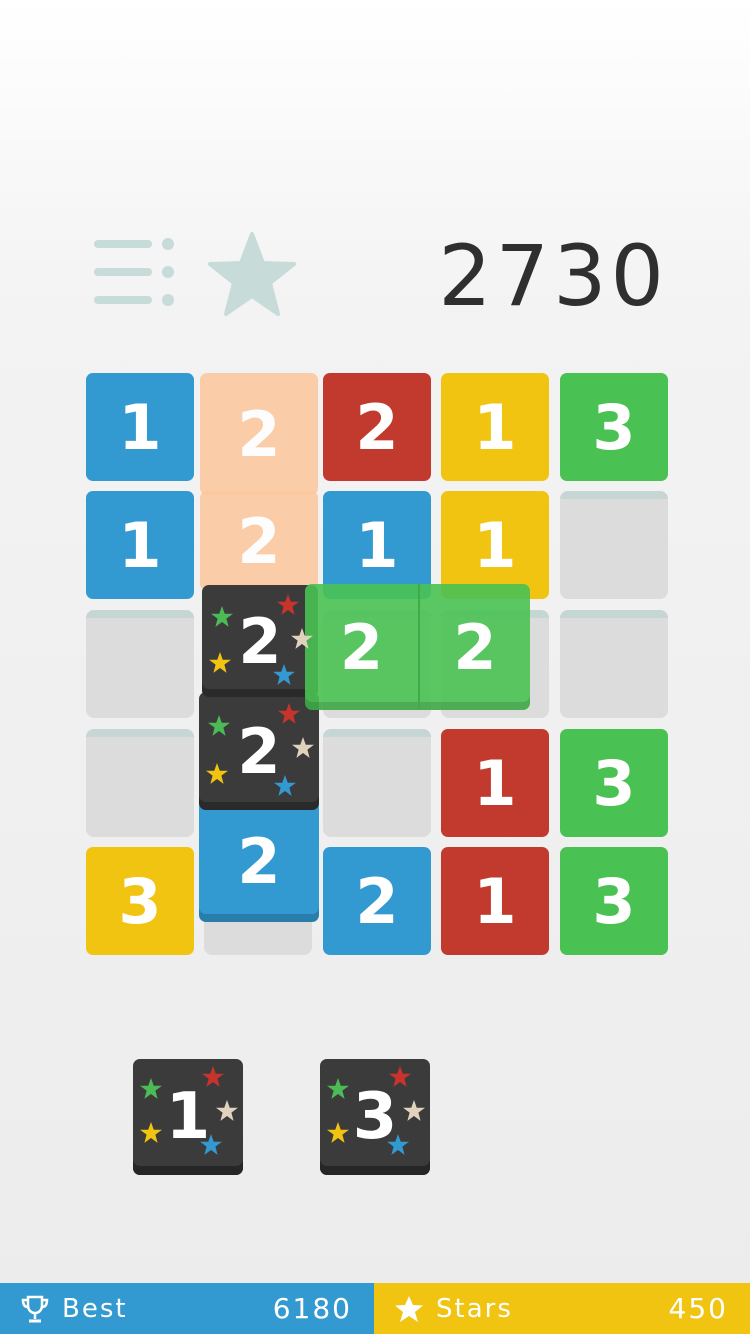 The image size is (750, 1334). I want to click on tile-r5-c5: 3, so click(614, 901).